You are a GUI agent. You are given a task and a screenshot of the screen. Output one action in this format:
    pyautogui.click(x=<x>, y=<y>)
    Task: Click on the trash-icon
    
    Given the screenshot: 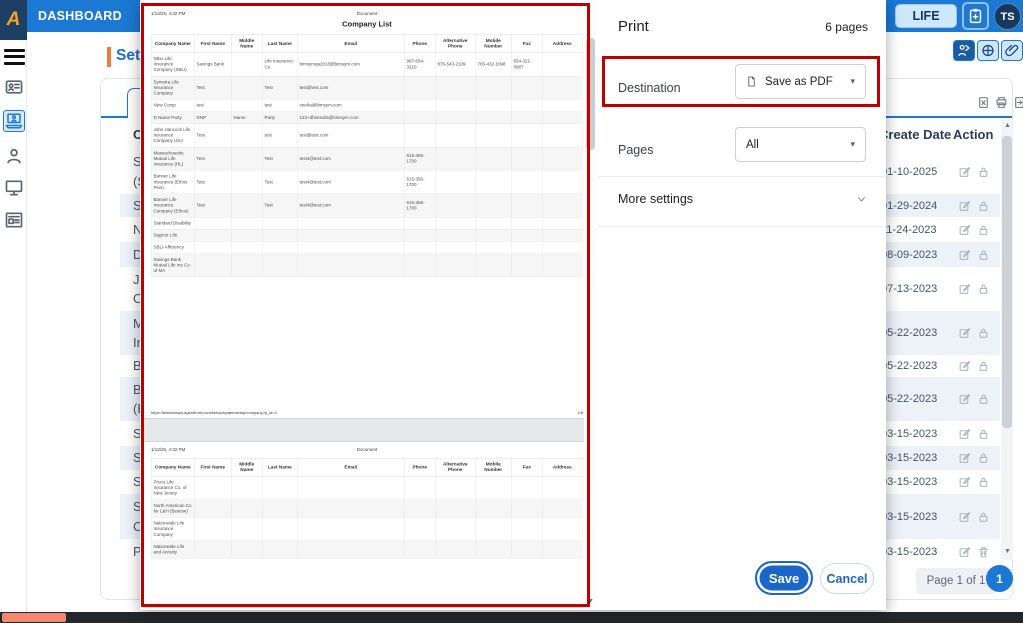 What is the action you would take?
    pyautogui.click(x=983, y=552)
    